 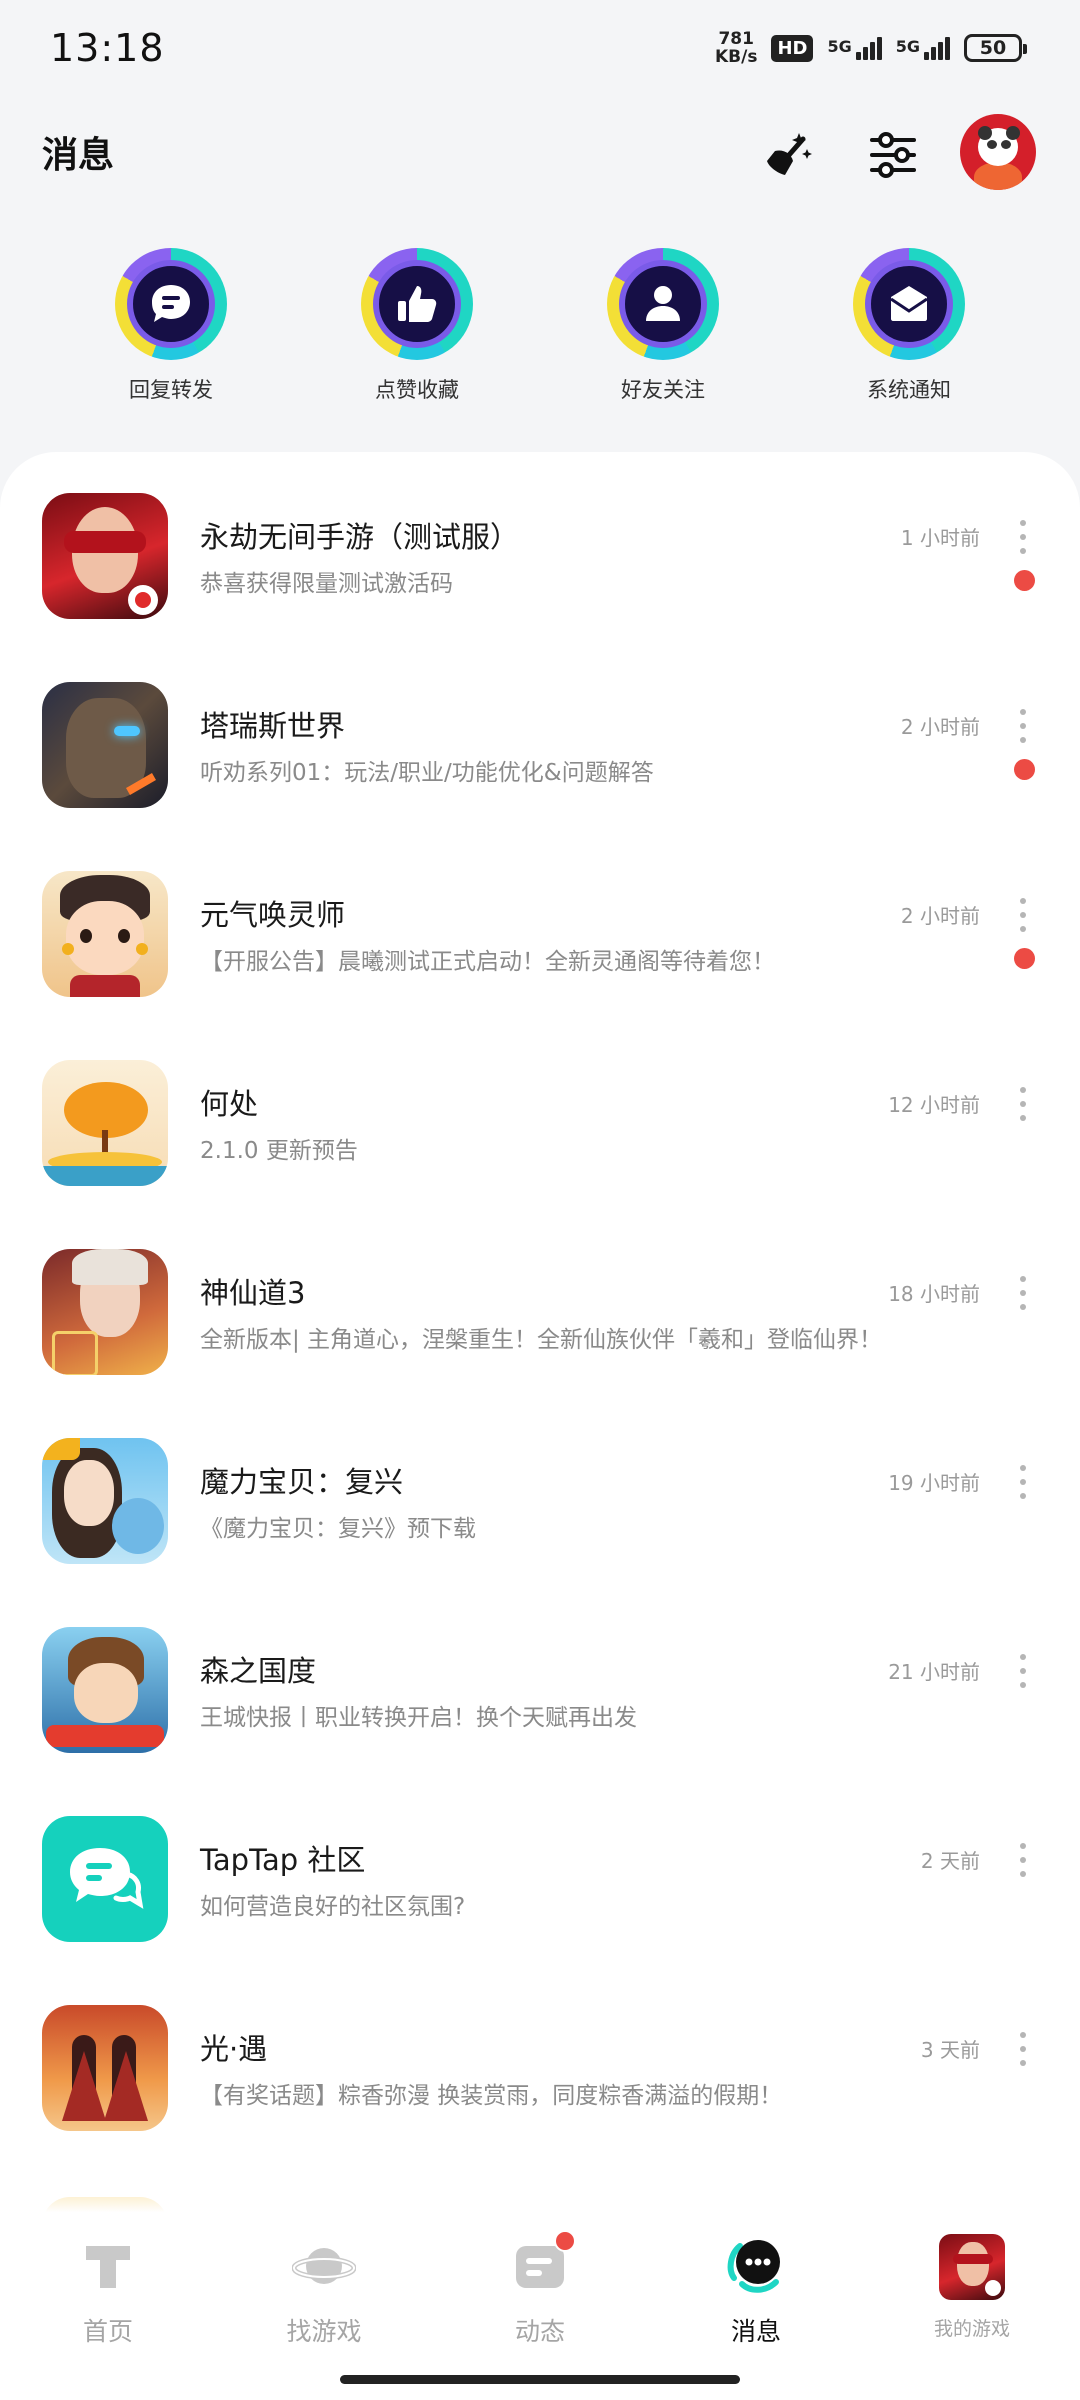 I want to click on category-likes: 点赞收藏, so click(x=417, y=326).